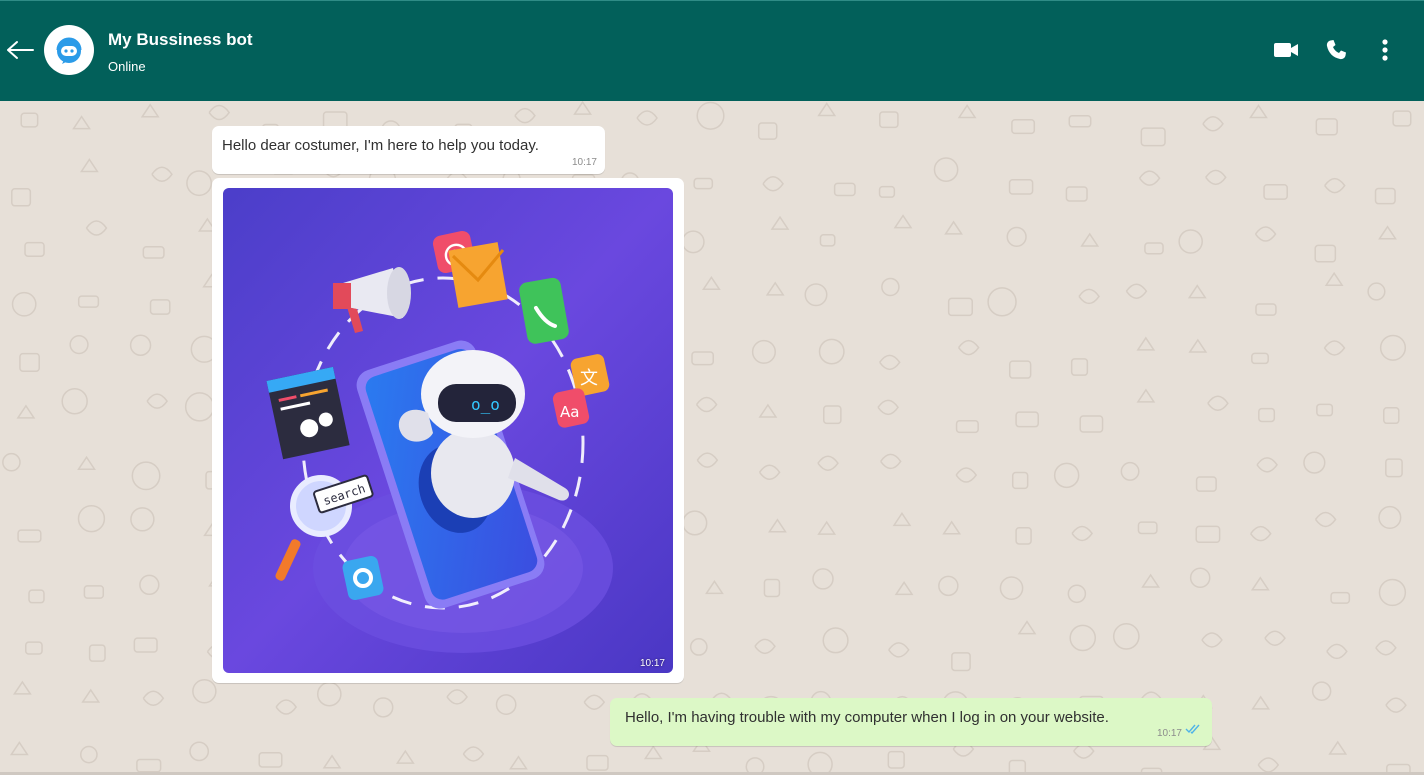  What do you see at coordinates (569, 412) in the screenshot?
I see `svg-text: Aa` at bounding box center [569, 412].